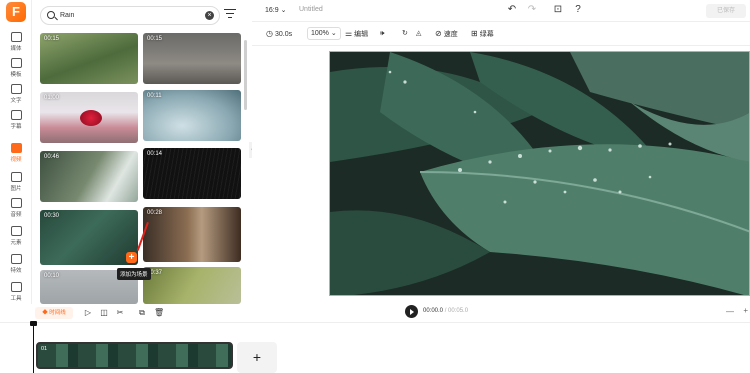 This screenshot has width=750, height=373. I want to click on sidebar-item-label: 视频, so click(16, 160).